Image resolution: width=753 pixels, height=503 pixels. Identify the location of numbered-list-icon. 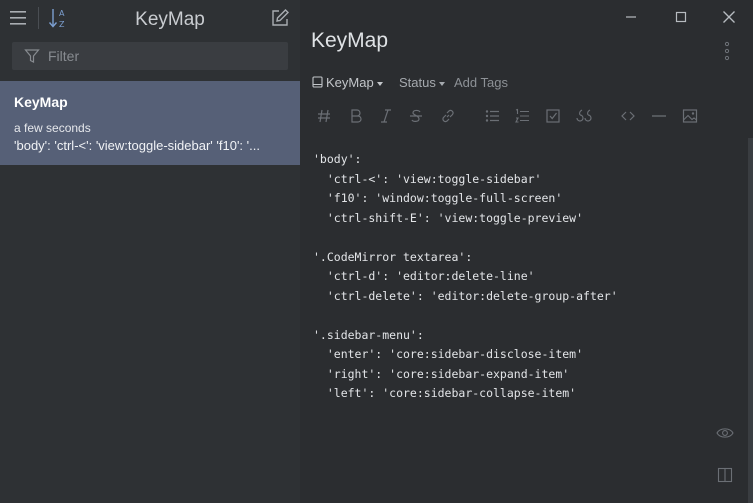
(522, 116).